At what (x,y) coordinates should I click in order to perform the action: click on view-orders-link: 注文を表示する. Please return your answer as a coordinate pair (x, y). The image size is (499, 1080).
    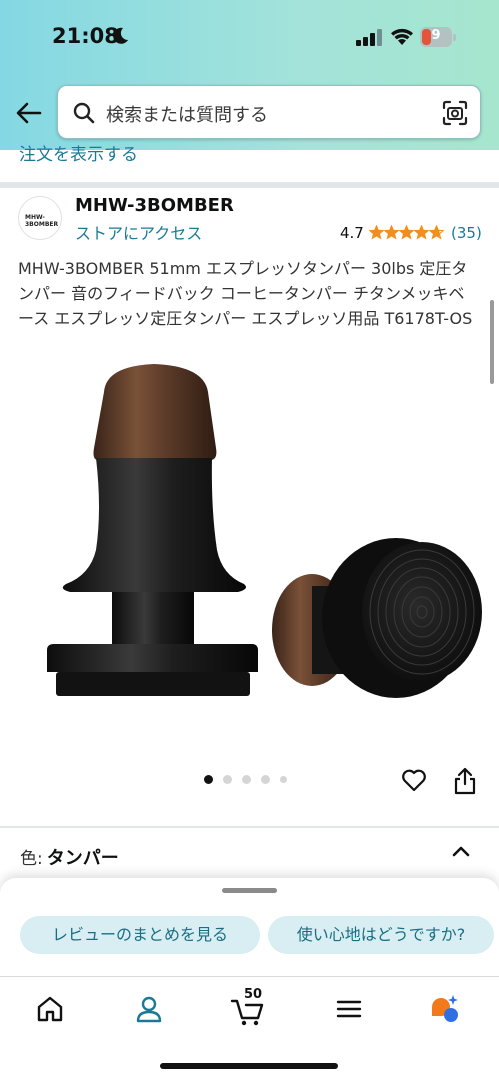
    Looking at the image, I should click on (78, 153).